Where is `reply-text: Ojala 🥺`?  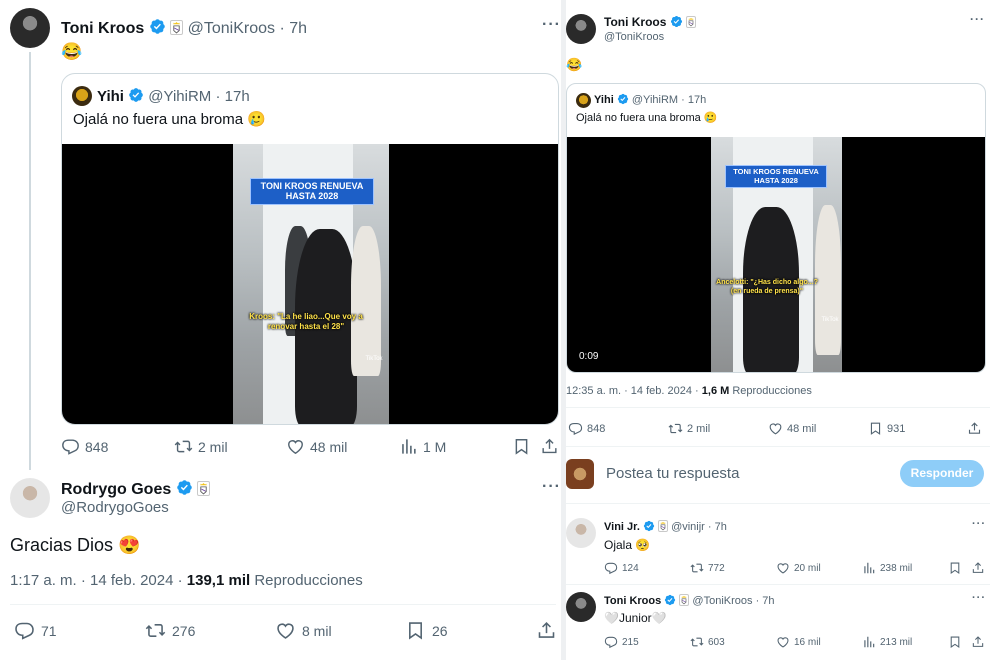
reply-text: Ojala 🥺 is located at coordinates (627, 545).